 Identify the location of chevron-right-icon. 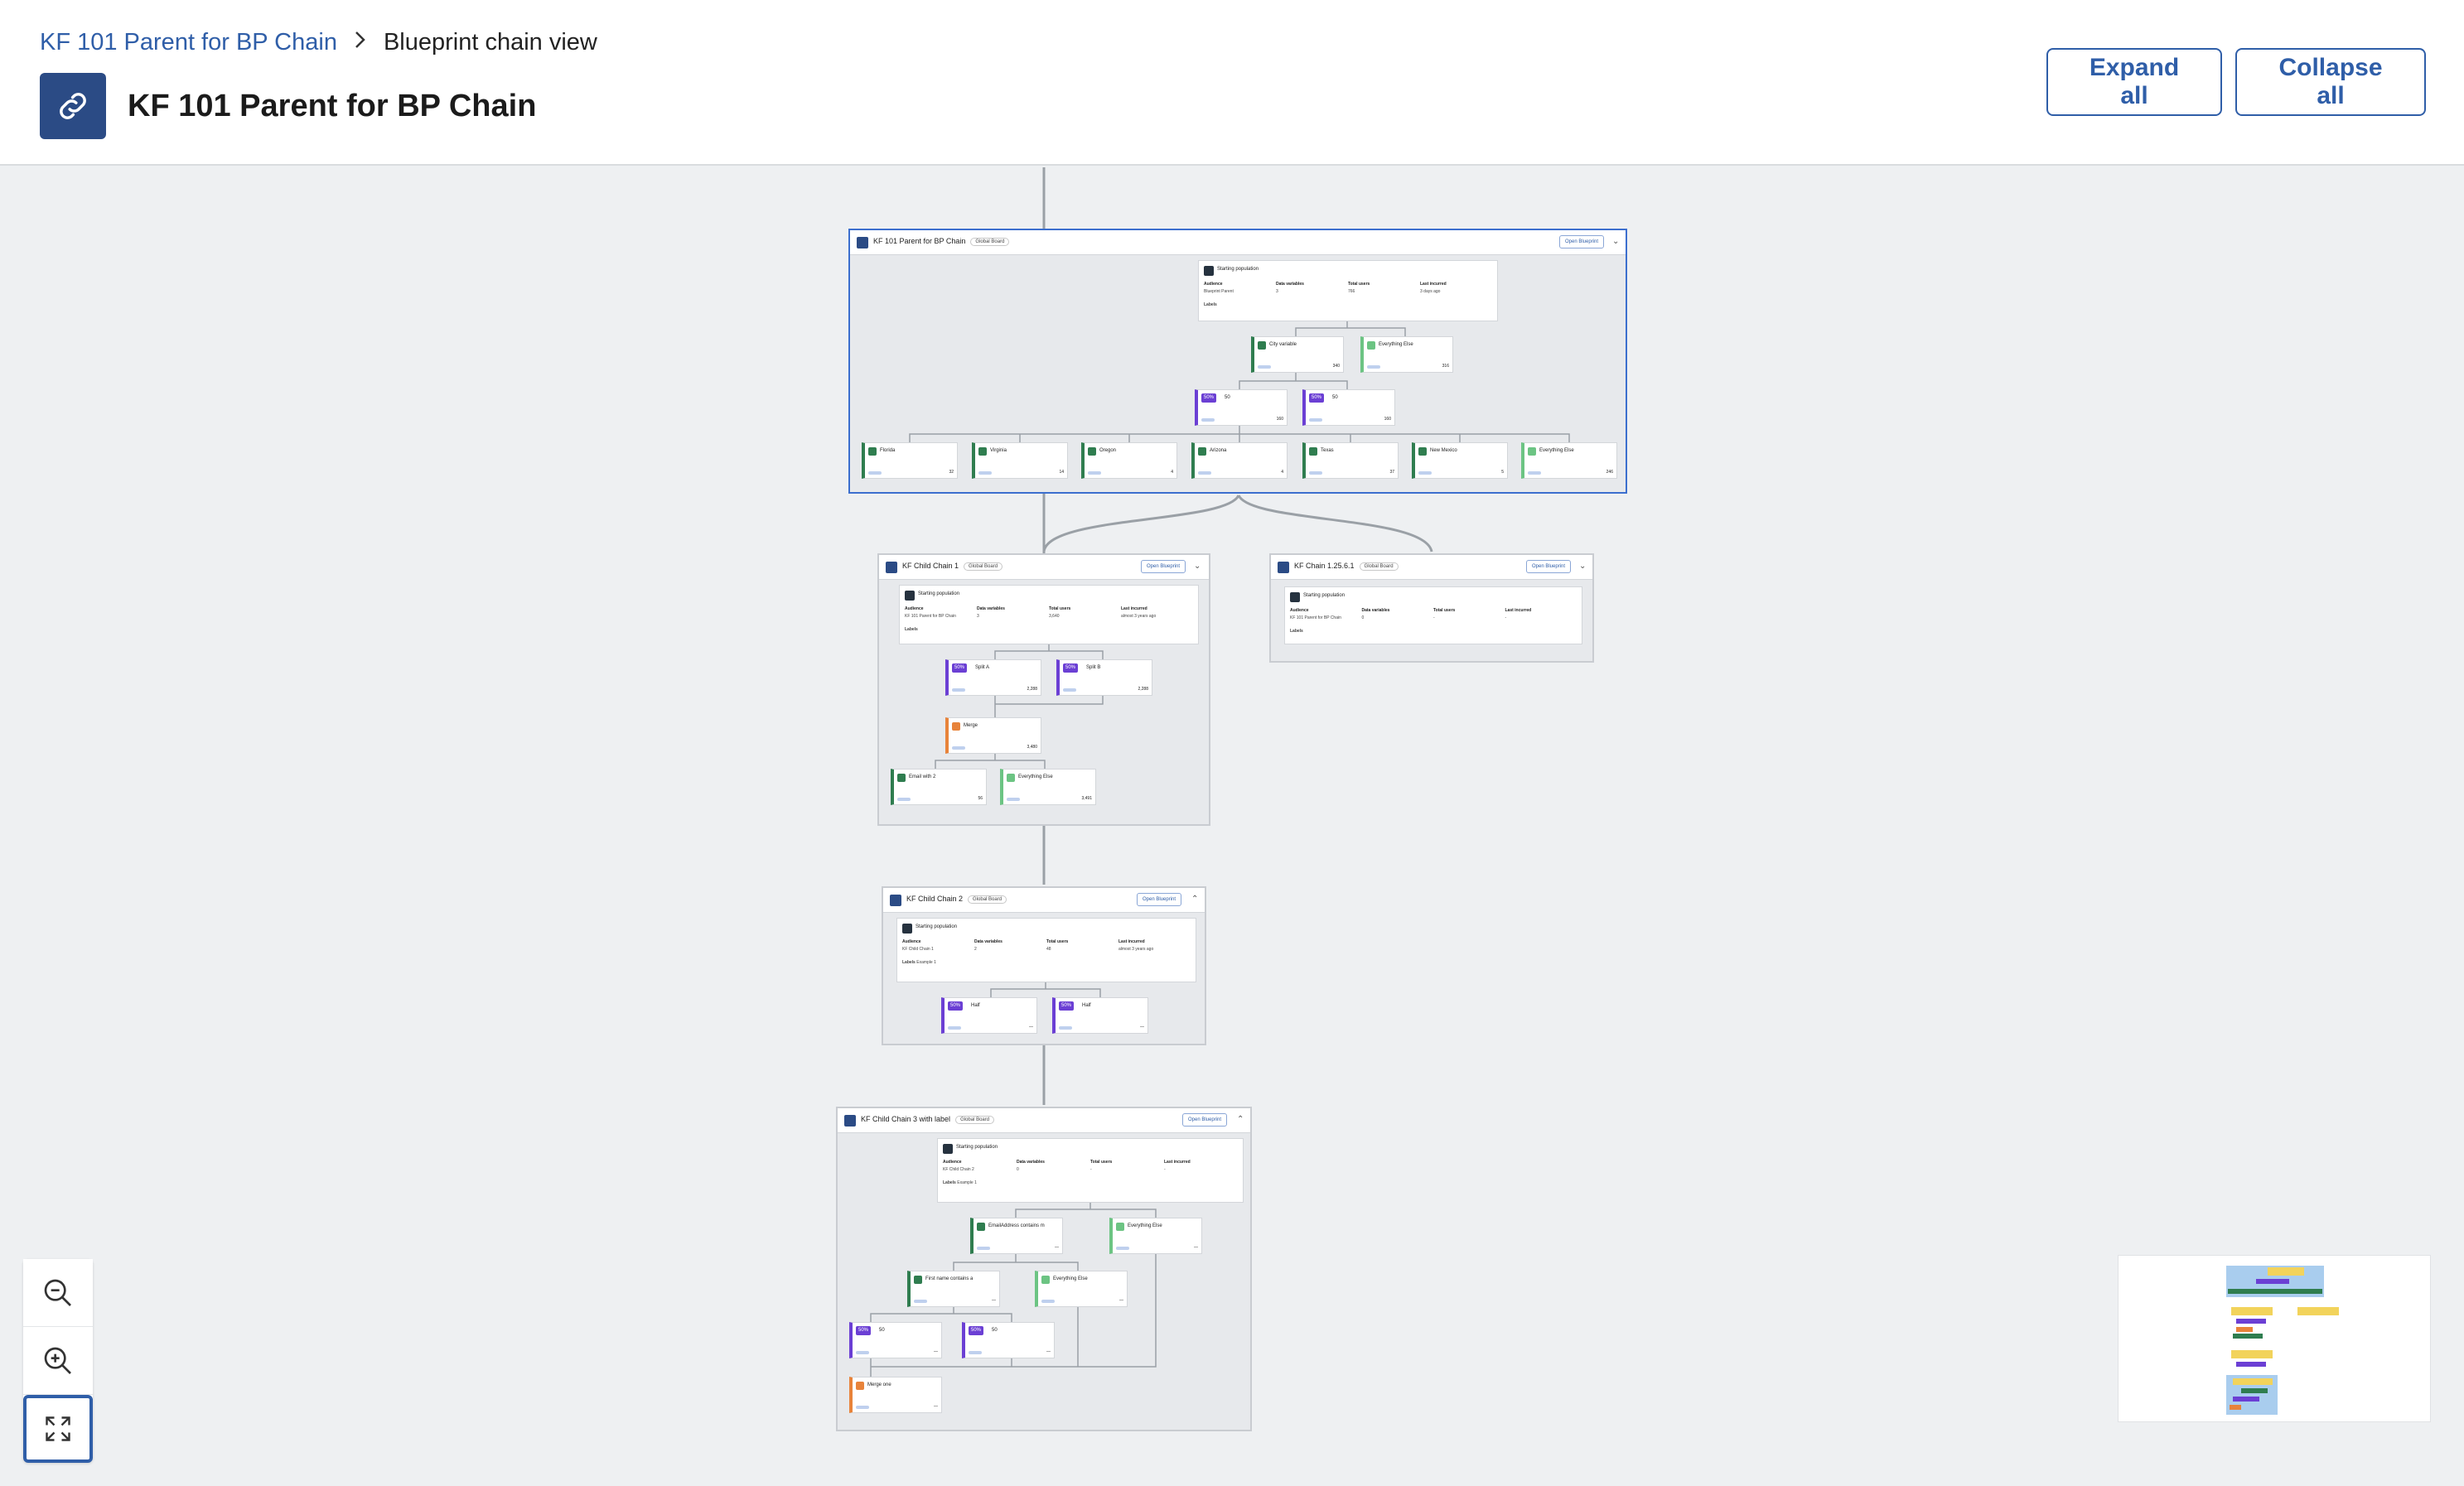
(360, 42).